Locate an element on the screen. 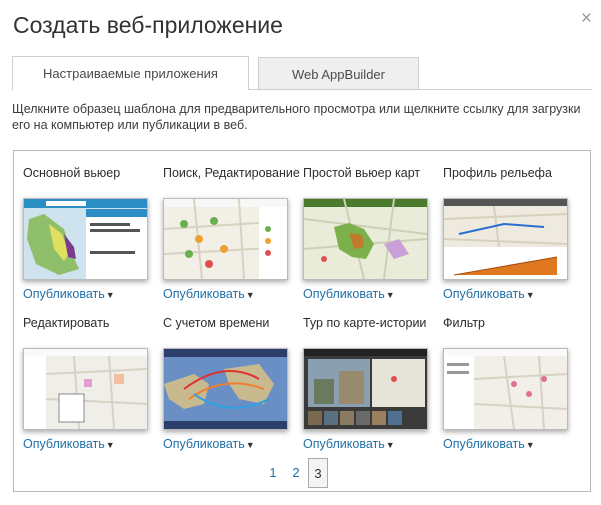 The width and height of the screenshot is (601, 505). template-card: Поиск, Редактирование Опубликовать▼ is located at coordinates (233, 233).